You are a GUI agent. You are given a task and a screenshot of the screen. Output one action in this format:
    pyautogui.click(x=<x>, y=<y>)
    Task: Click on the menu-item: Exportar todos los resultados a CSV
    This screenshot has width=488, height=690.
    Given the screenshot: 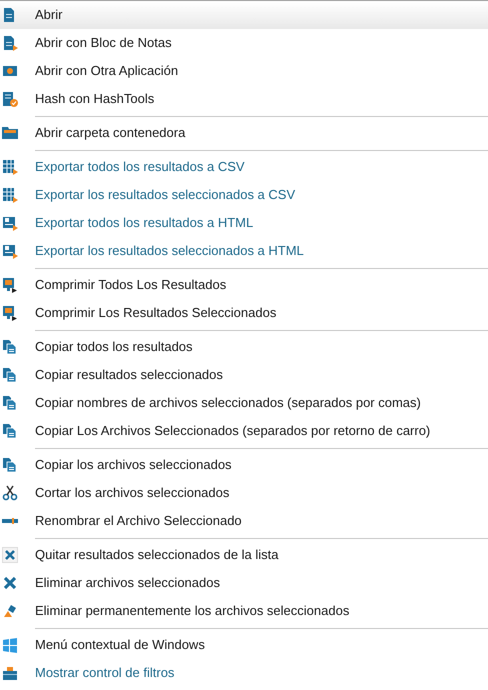 What is the action you would take?
    pyautogui.click(x=140, y=167)
    